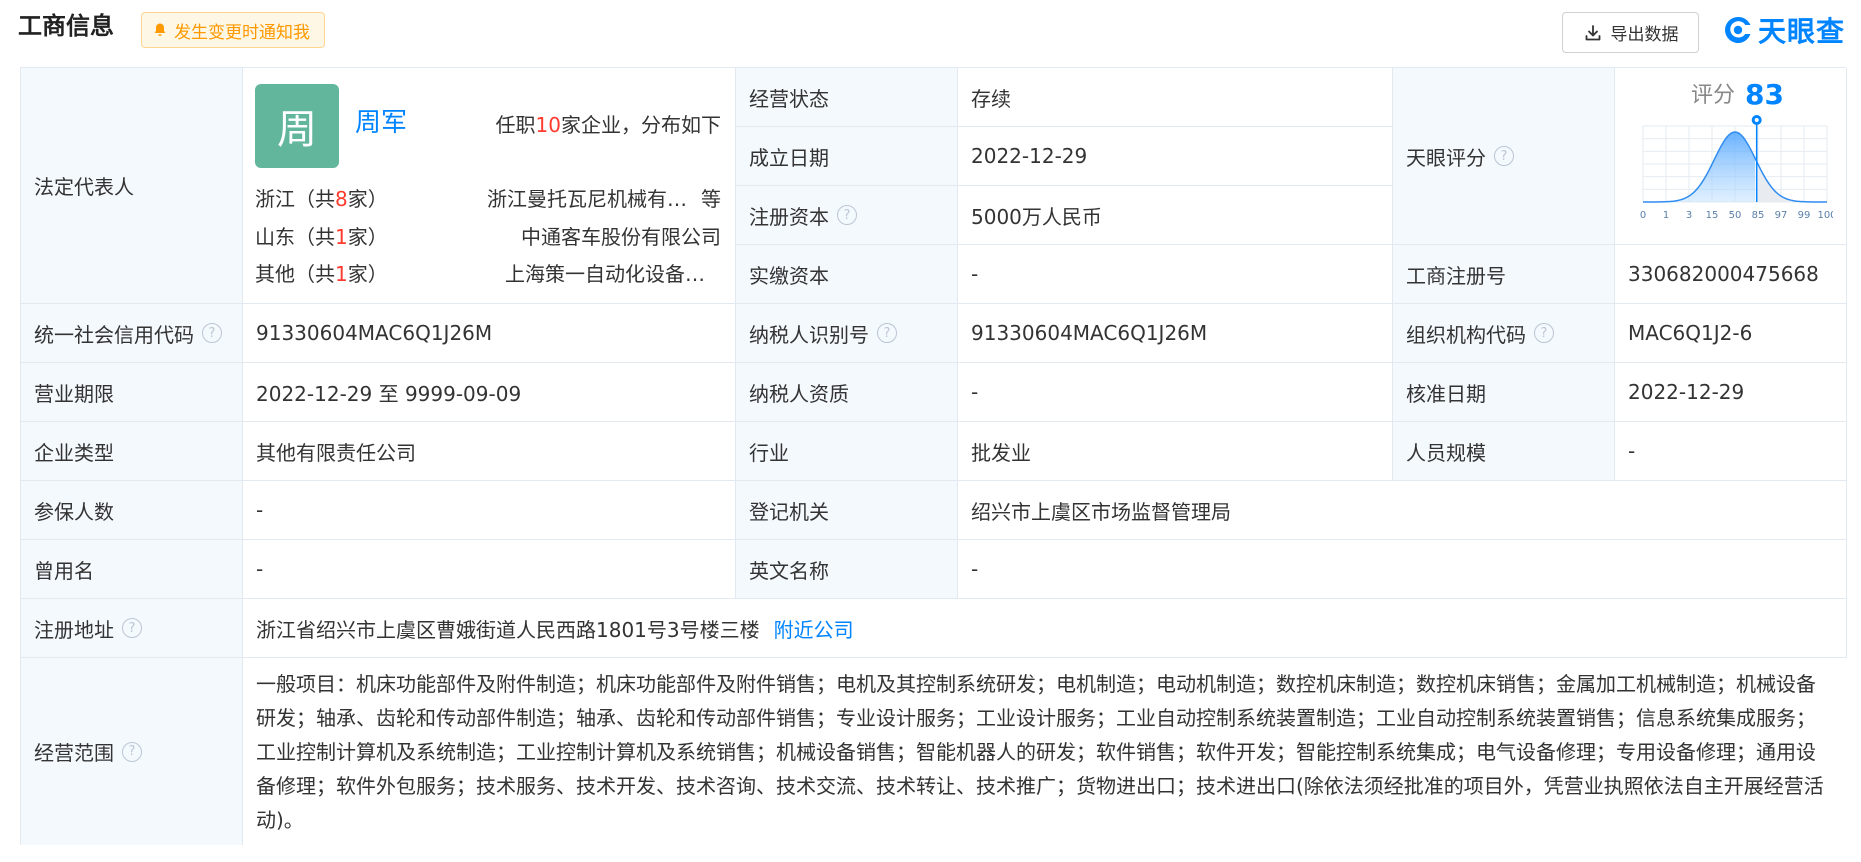  I want to click on summary-count: 10, so click(548, 125).